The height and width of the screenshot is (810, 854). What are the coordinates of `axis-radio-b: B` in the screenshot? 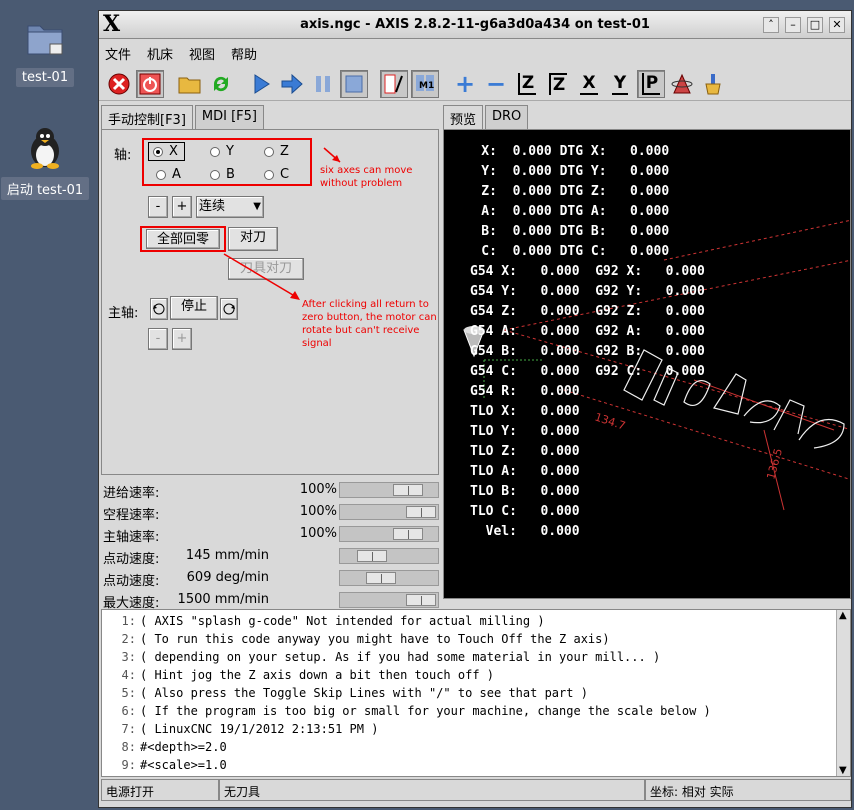 It's located at (222, 174).